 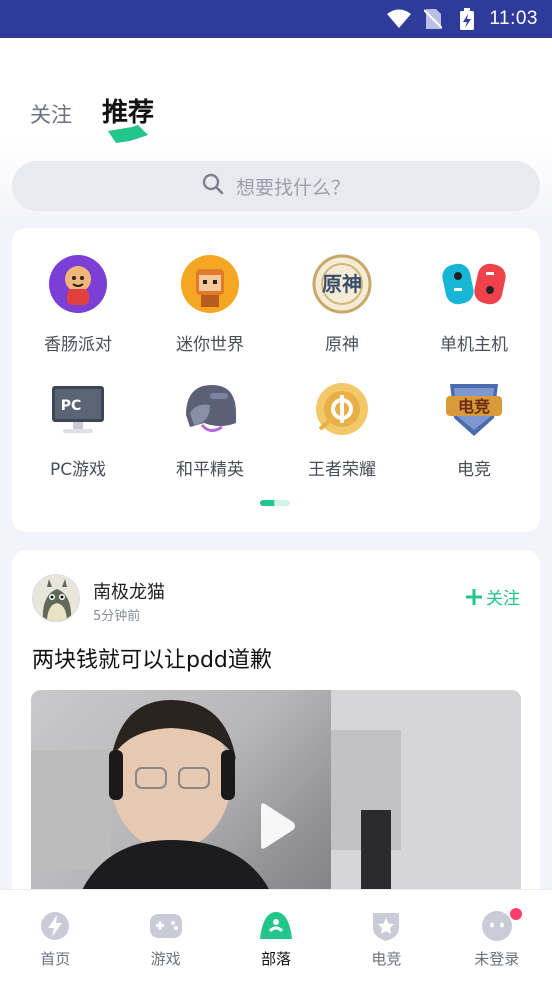 What do you see at coordinates (503, 599) in the screenshot?
I see `follow-label: 关注` at bounding box center [503, 599].